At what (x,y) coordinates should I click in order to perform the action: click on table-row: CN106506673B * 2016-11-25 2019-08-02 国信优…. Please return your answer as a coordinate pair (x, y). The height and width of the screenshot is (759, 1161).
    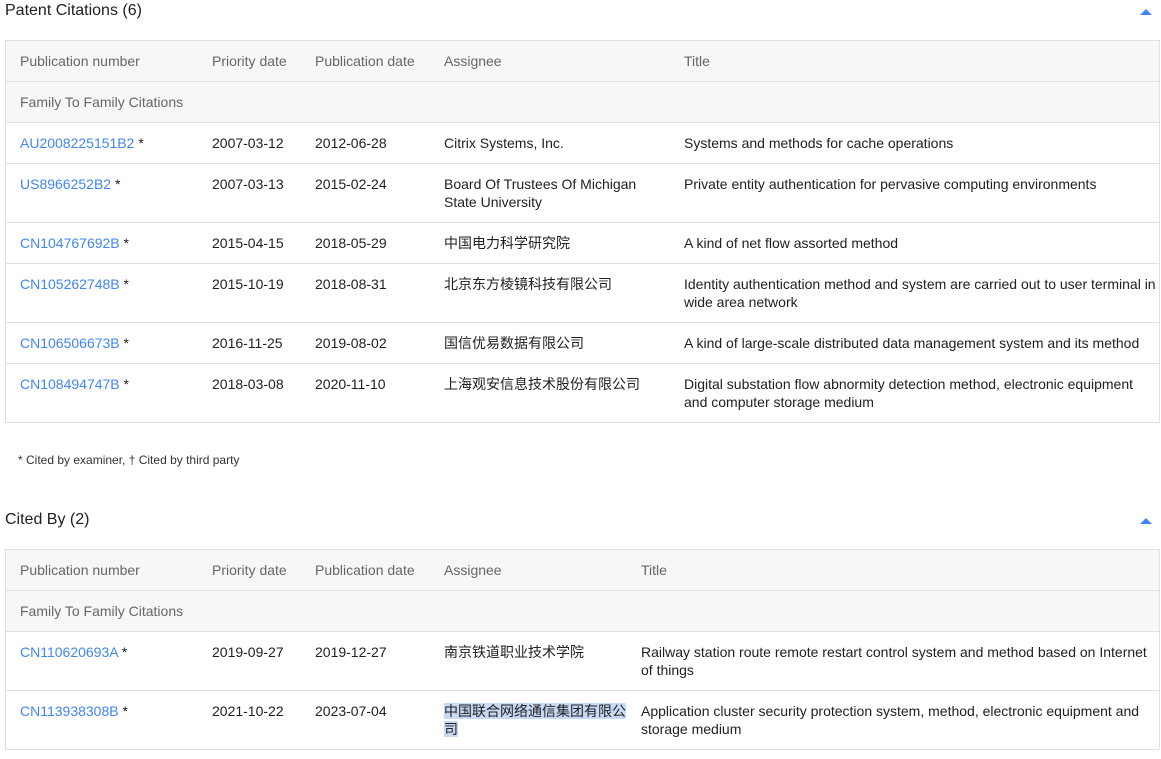
    Looking at the image, I should click on (582, 343).